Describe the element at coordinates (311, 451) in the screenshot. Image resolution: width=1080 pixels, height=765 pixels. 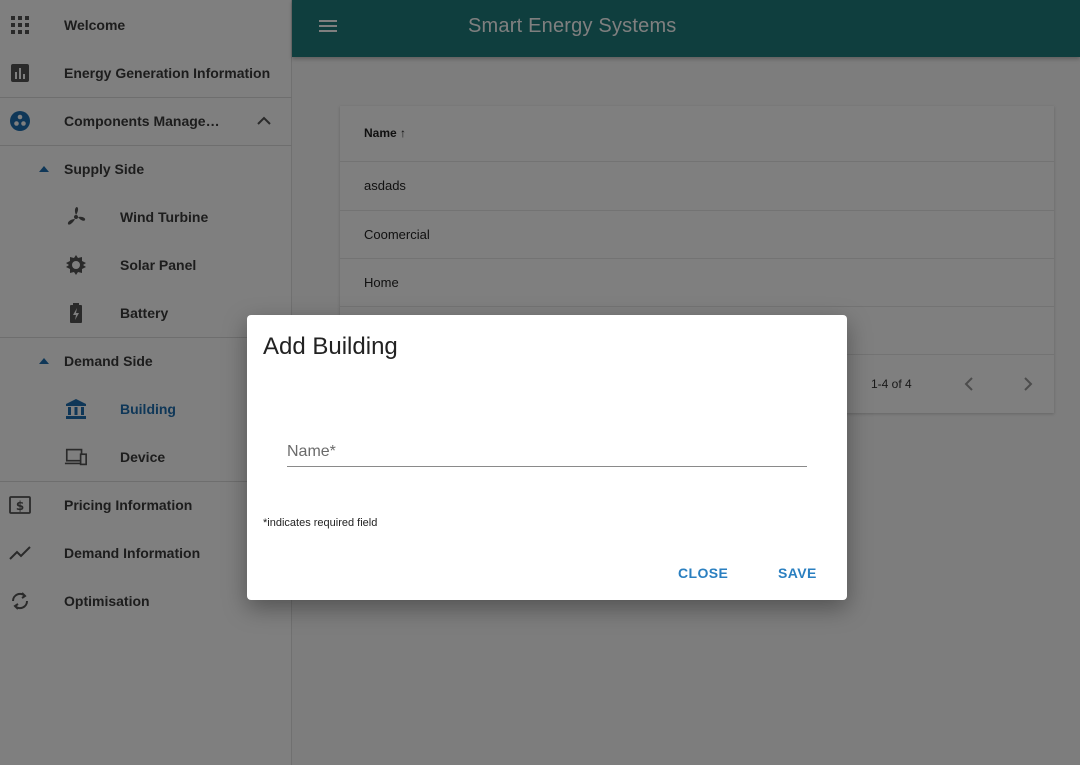
I see `name-field-label: Name*` at that location.